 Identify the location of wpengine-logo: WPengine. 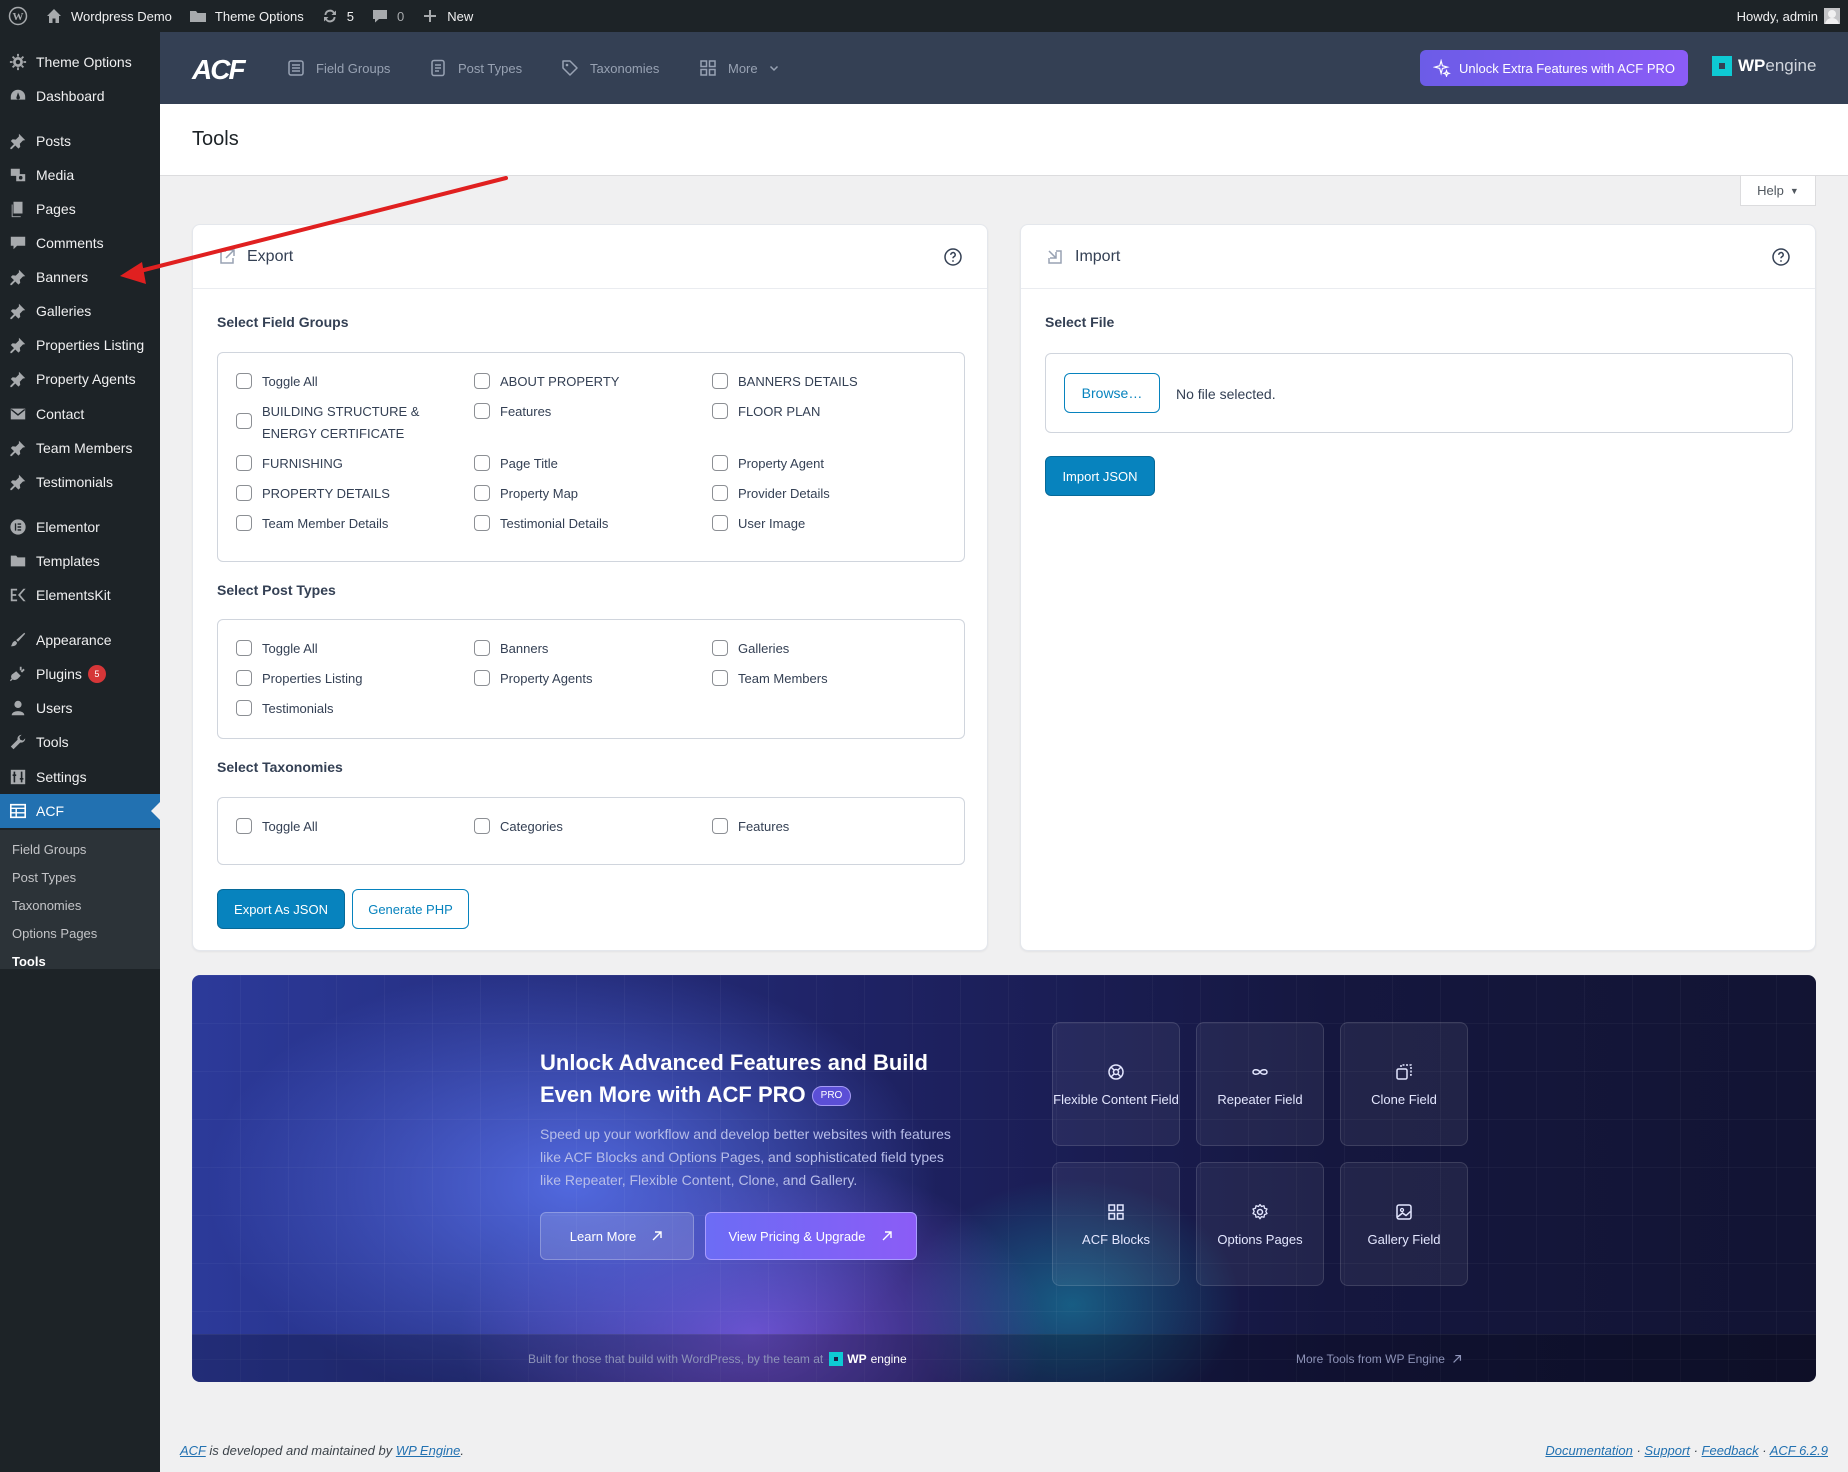
(1764, 66).